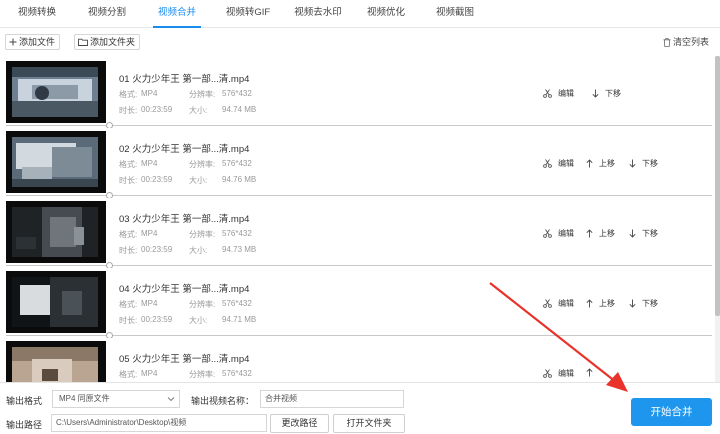  I want to click on clear-list-label: 清空列表, so click(691, 42).